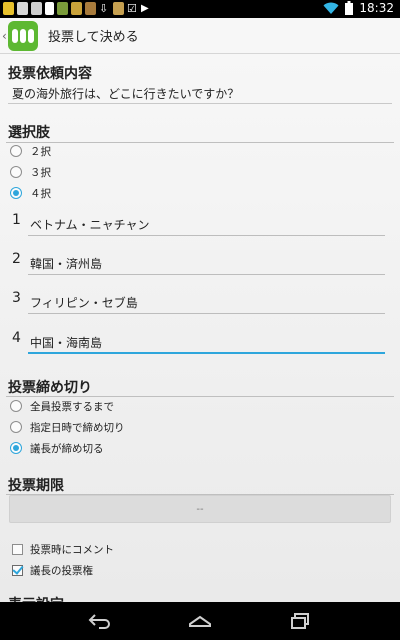  I want to click on choices-divider, so click(200, 142).